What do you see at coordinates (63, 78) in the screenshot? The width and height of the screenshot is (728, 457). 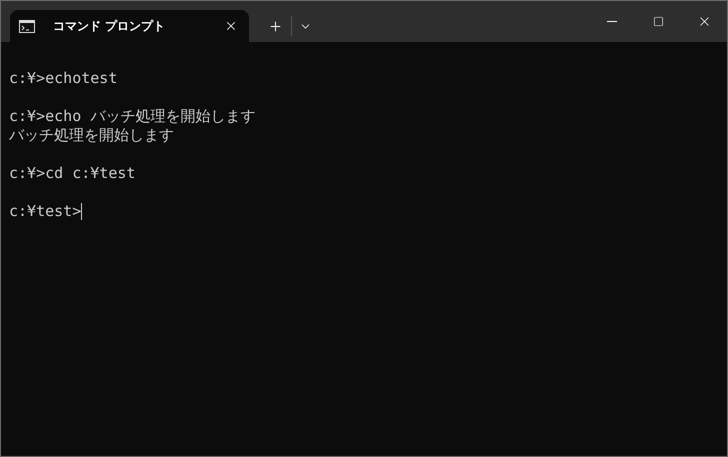 I see `terminal-line: c:¥>echotest` at bounding box center [63, 78].